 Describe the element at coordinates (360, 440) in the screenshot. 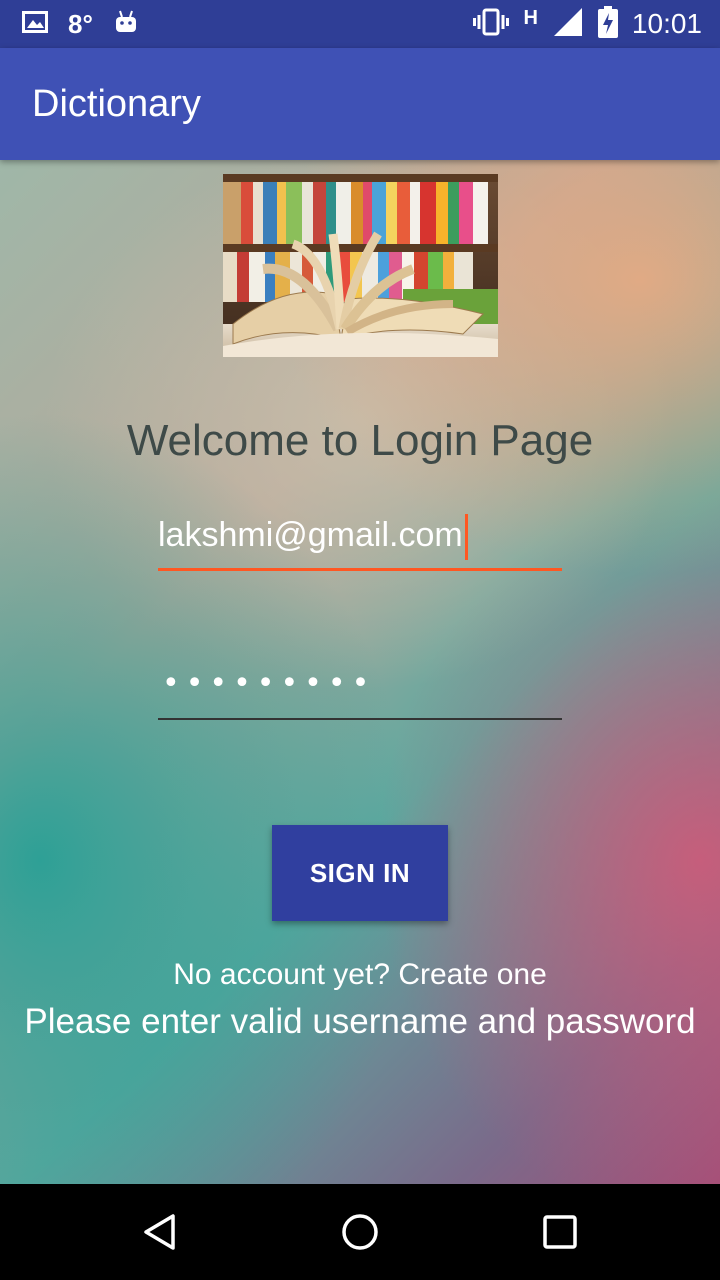

I see `welcome-title: Welcome to Login Page` at that location.